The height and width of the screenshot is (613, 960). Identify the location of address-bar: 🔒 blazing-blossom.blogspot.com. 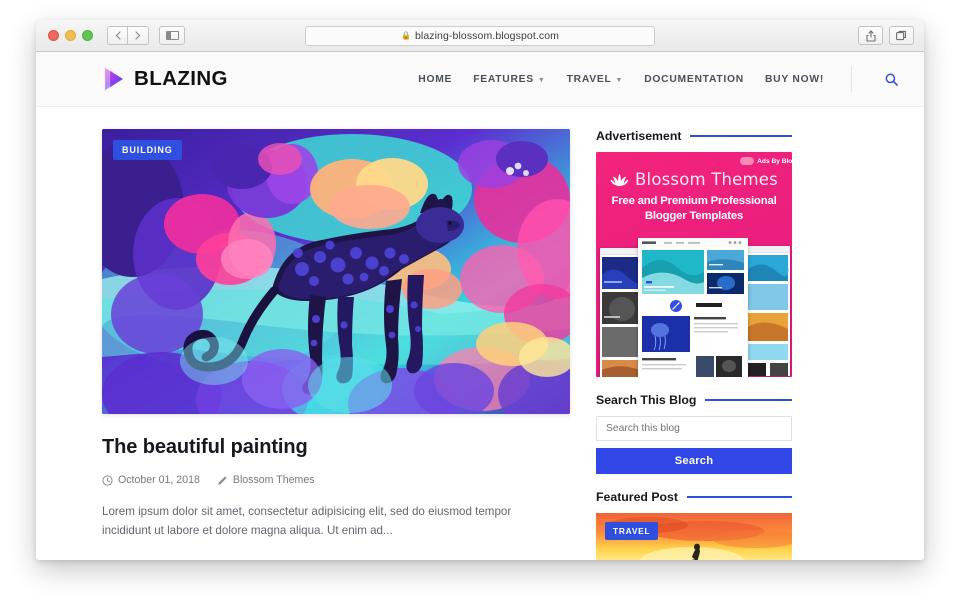
(480, 35).